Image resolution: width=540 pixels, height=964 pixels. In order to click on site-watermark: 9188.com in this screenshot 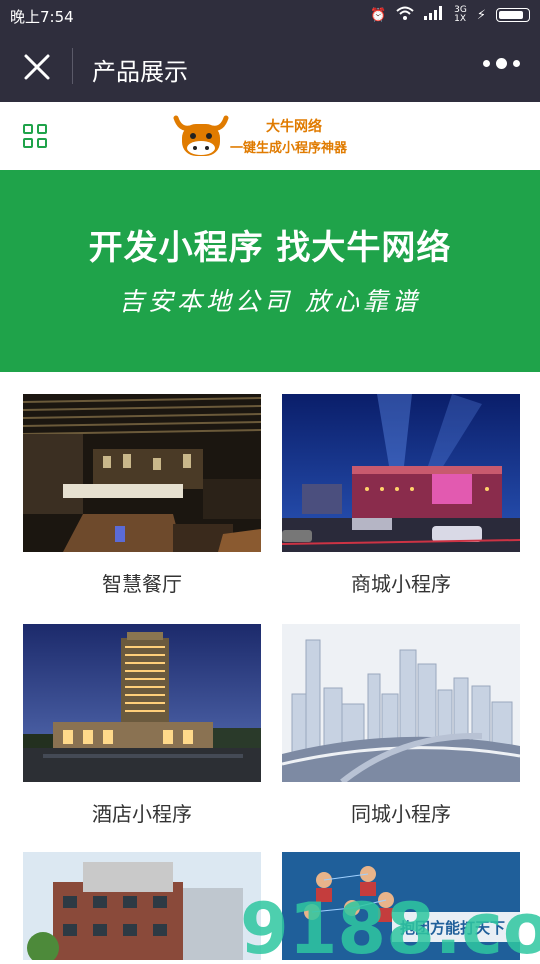, I will do `click(390, 924)`.